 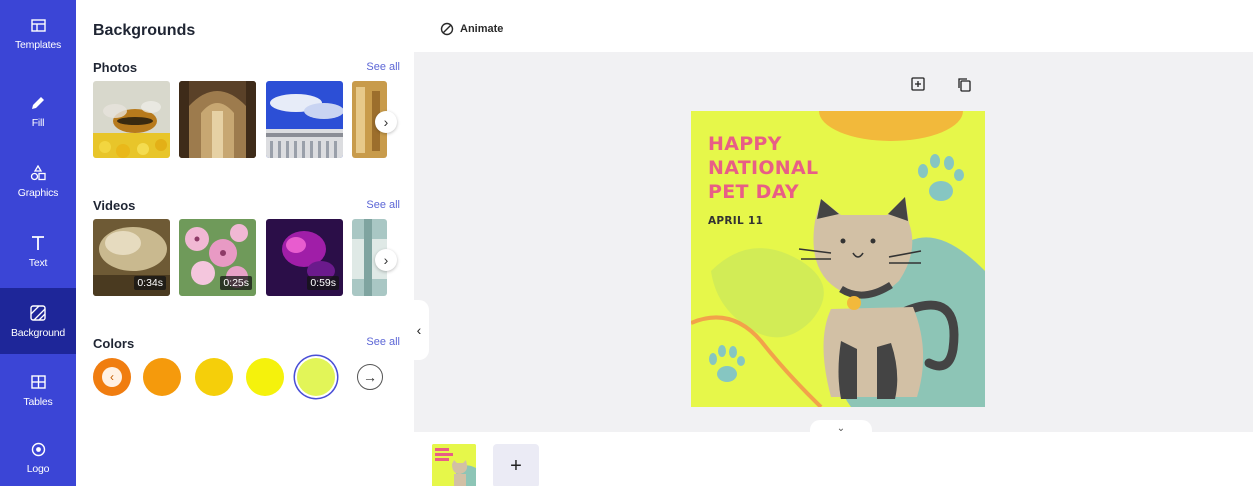 What do you see at coordinates (370, 377) in the screenshot?
I see `colors-next-arrow-icon: →` at bounding box center [370, 377].